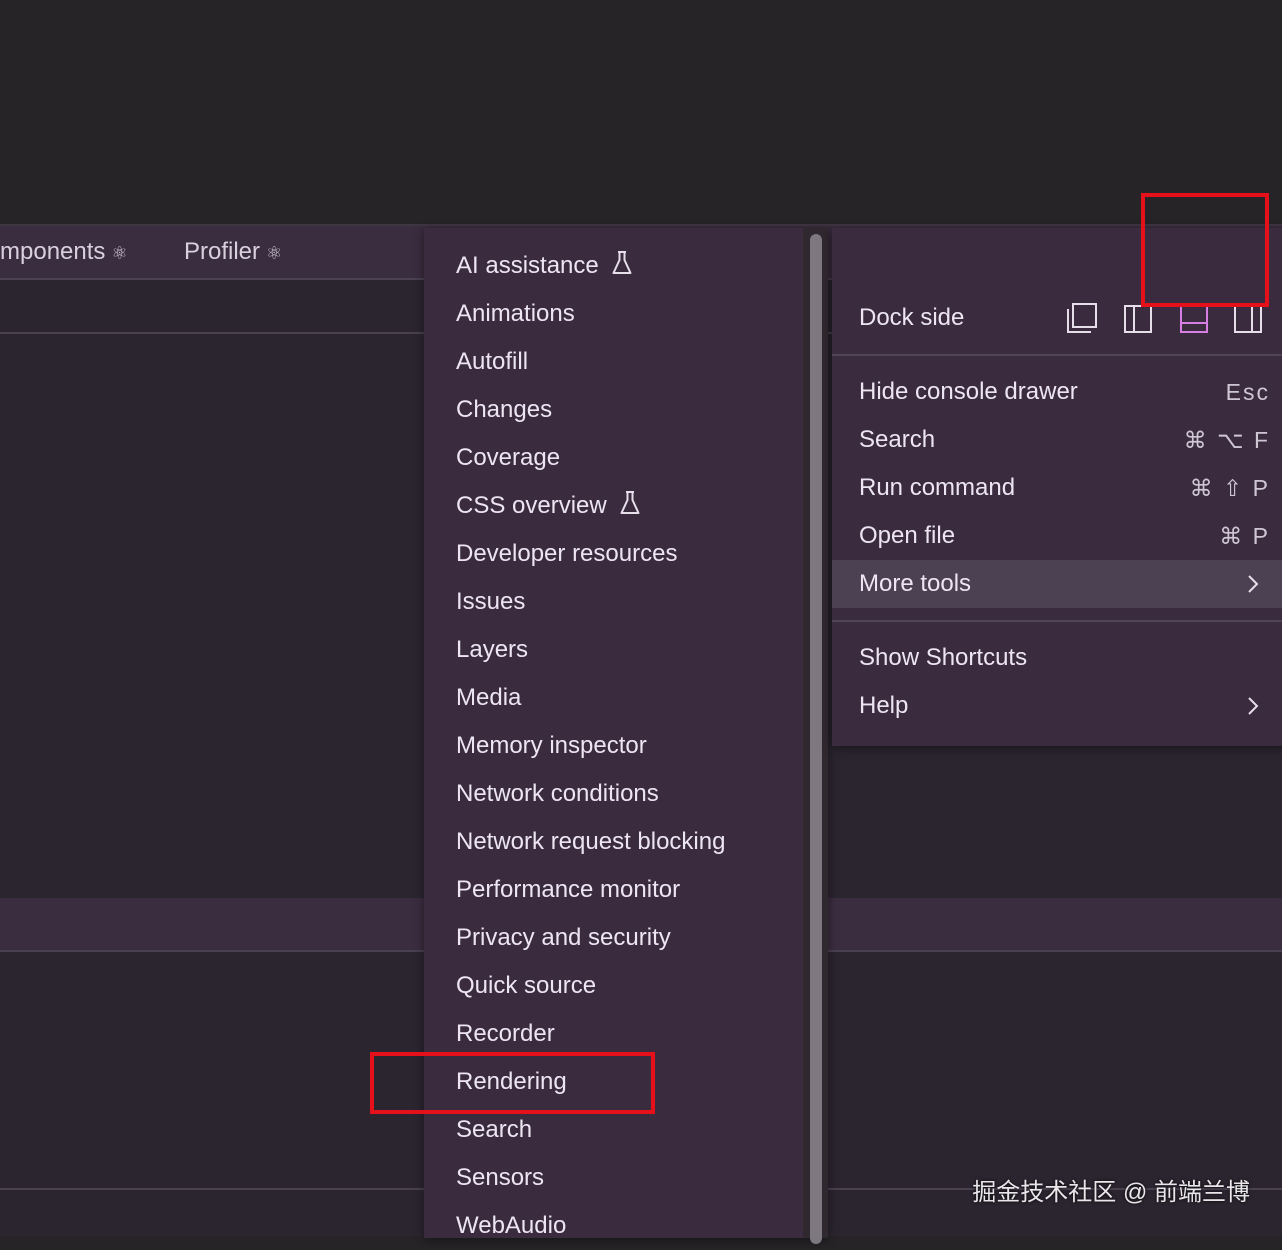 The image size is (1282, 1250). Describe the element at coordinates (816, 739) in the screenshot. I see `scrollbar-thumb` at that location.